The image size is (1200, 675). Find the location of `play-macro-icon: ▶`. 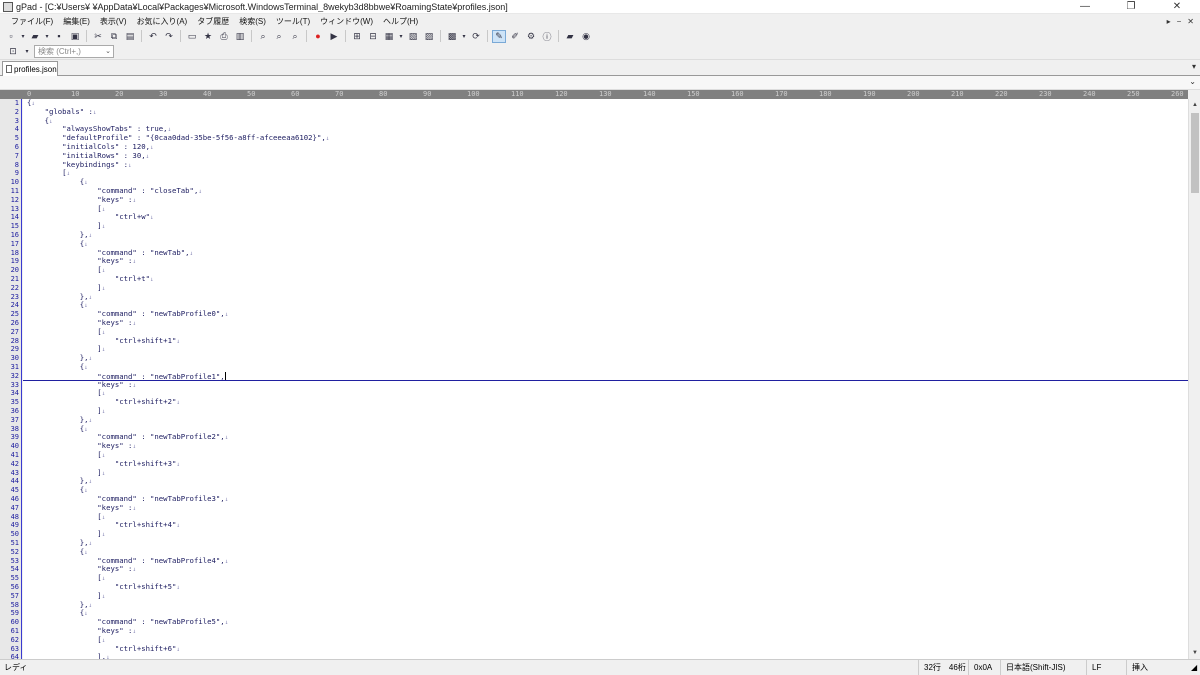

play-macro-icon: ▶ is located at coordinates (334, 36).